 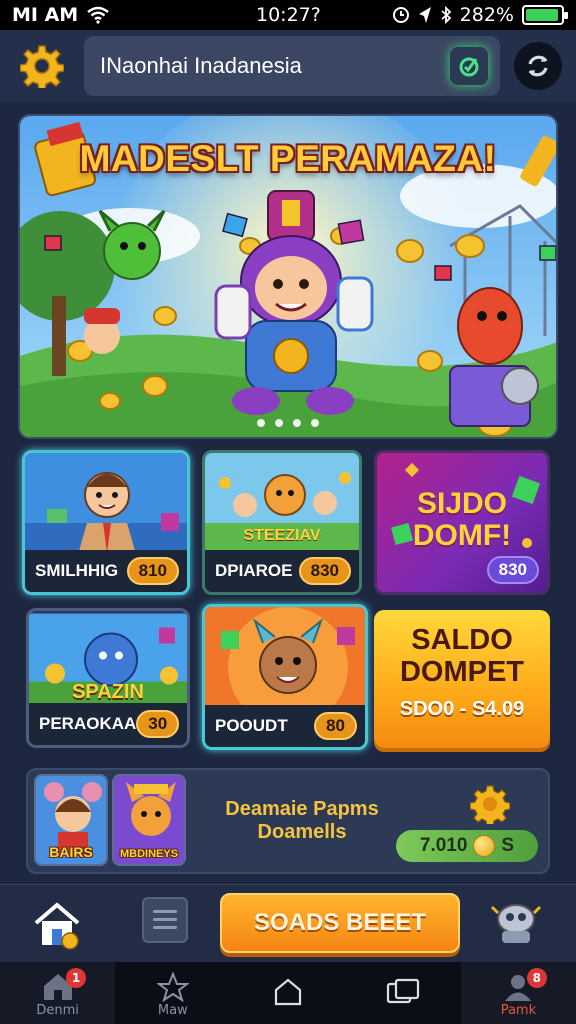 I want to click on red-hat-character, so click(x=102, y=331).